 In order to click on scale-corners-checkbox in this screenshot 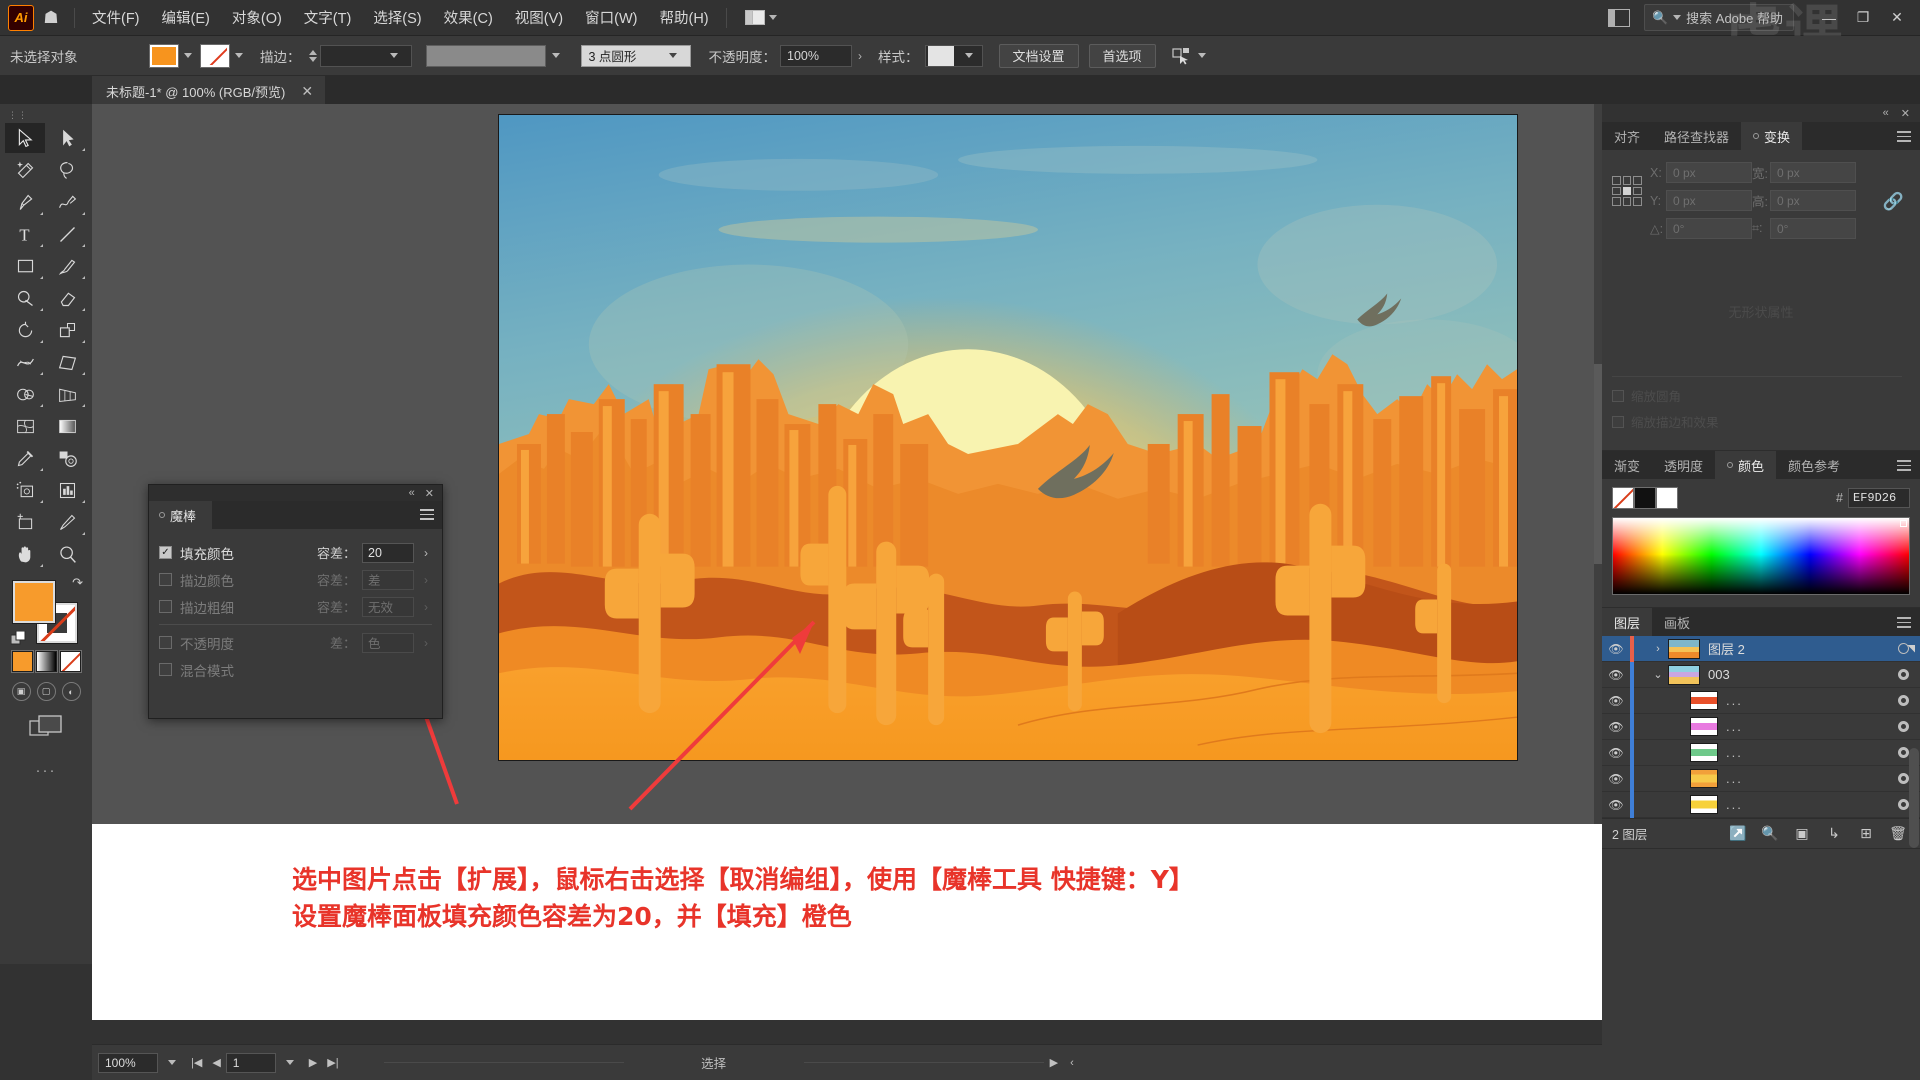, I will do `click(1618, 395)`.